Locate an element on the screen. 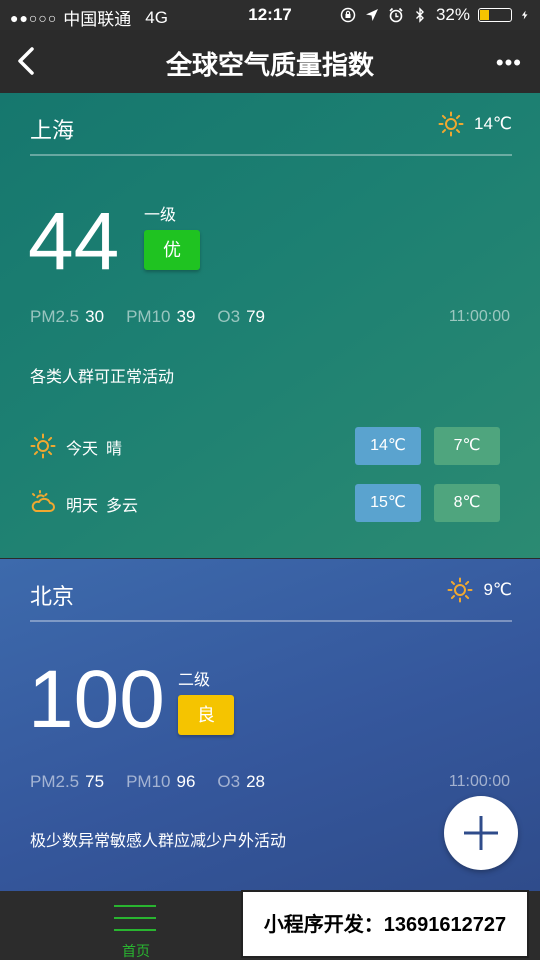 The image size is (540, 960). pm10-reading: PM10 96 is located at coordinates (160, 782).